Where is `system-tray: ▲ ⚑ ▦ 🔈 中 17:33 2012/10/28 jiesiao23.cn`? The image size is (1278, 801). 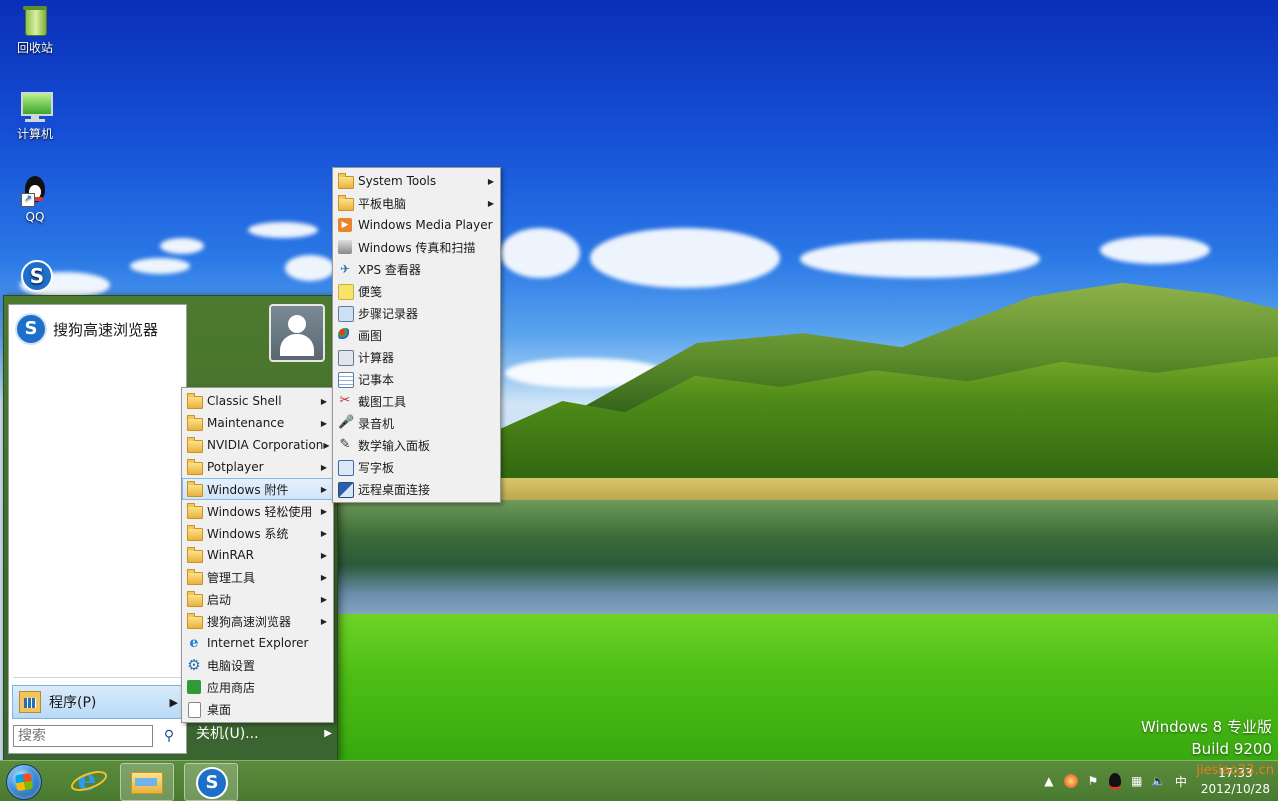 system-tray: ▲ ⚑ ▦ 🔈 中 17:33 2012/10/28 jiesiao23.cn is located at coordinates (1159, 781).